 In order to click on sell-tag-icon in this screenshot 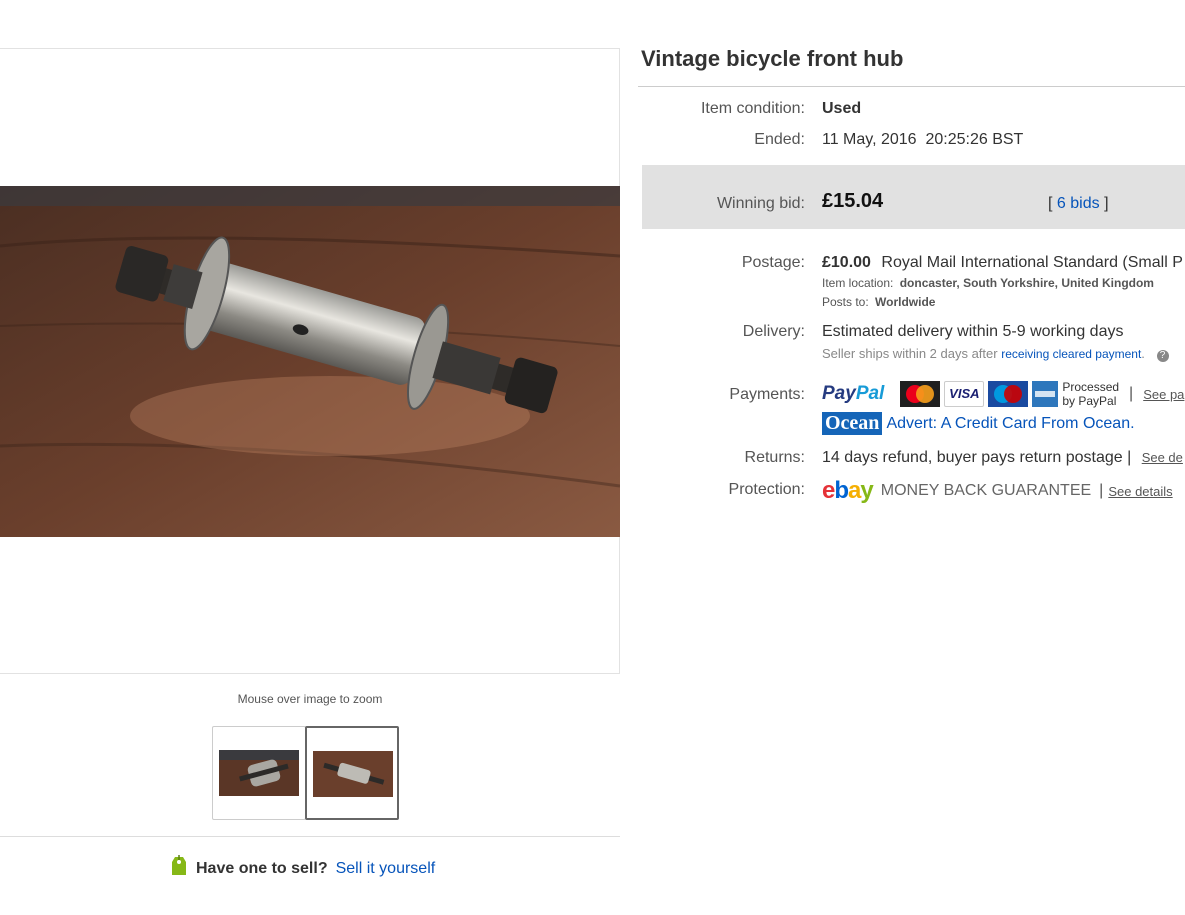, I will do `click(179, 868)`.